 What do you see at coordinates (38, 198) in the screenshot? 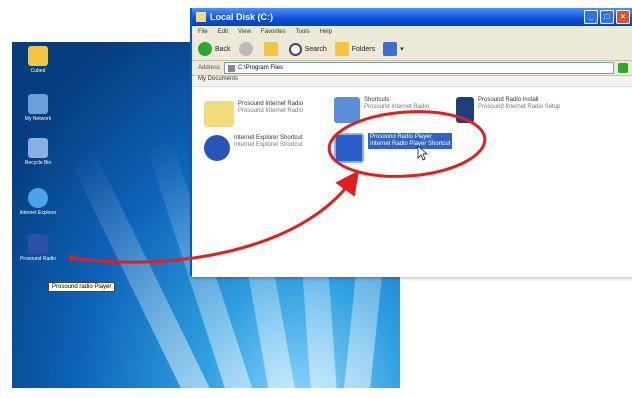
I see `browser-icon` at bounding box center [38, 198].